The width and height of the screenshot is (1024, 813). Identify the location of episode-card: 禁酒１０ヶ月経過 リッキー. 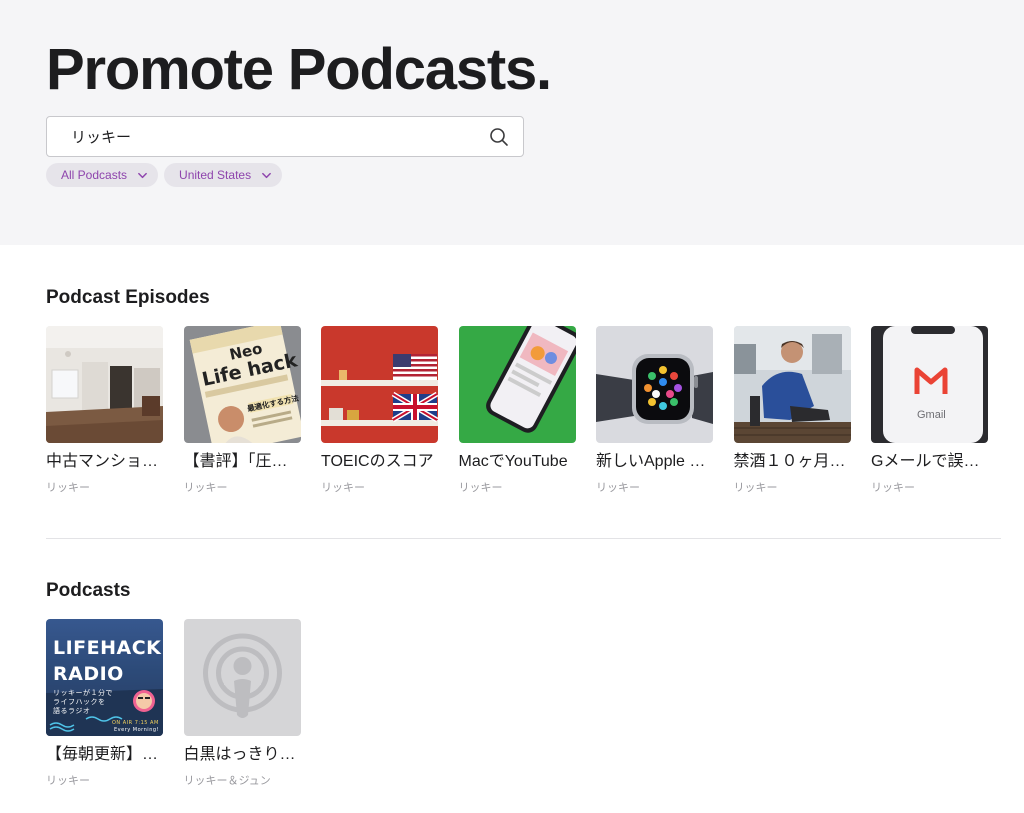
(792, 410).